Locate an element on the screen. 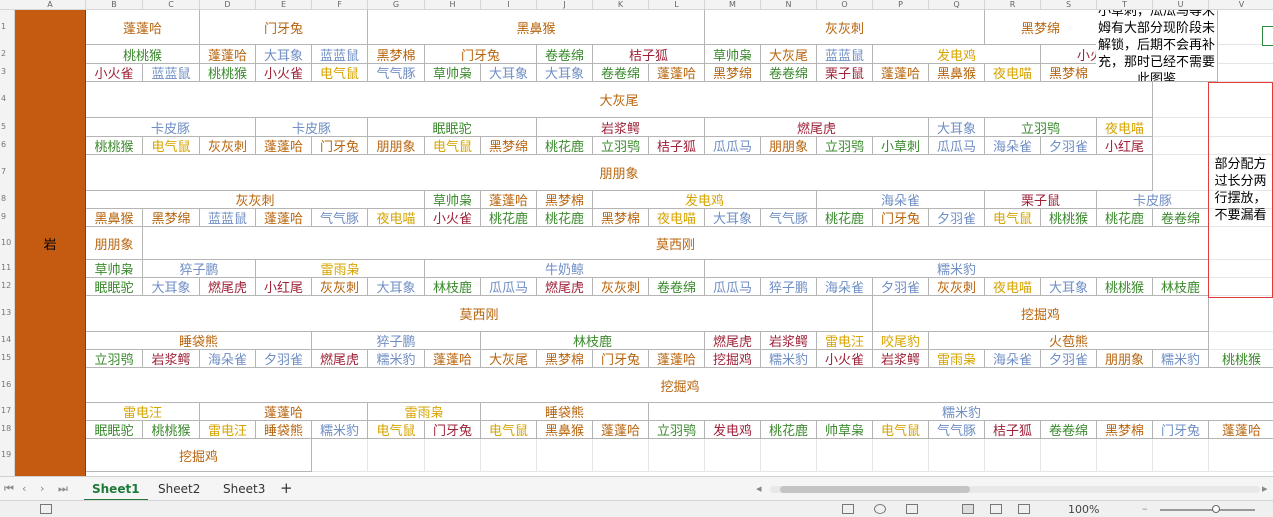 The width and height of the screenshot is (1273, 517). page-break-icon is located at coordinates (1024, 509).